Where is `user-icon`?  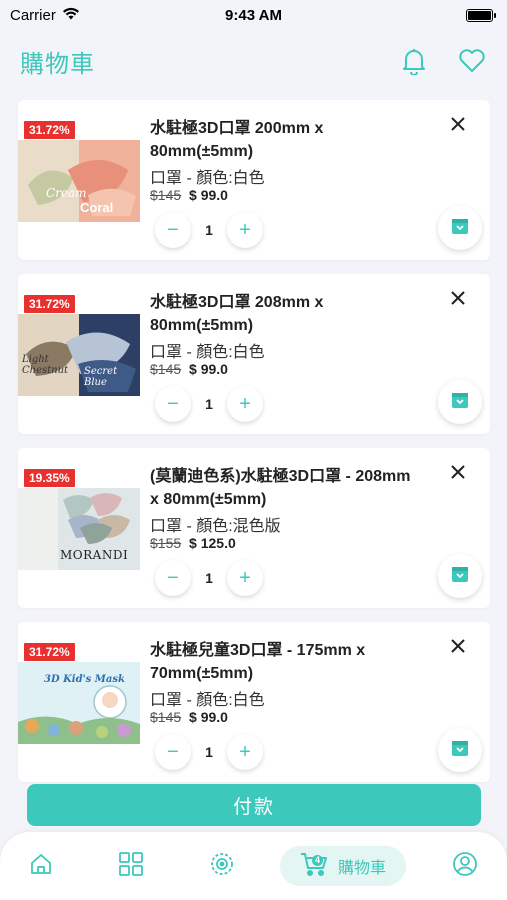 user-icon is located at coordinates (465, 866).